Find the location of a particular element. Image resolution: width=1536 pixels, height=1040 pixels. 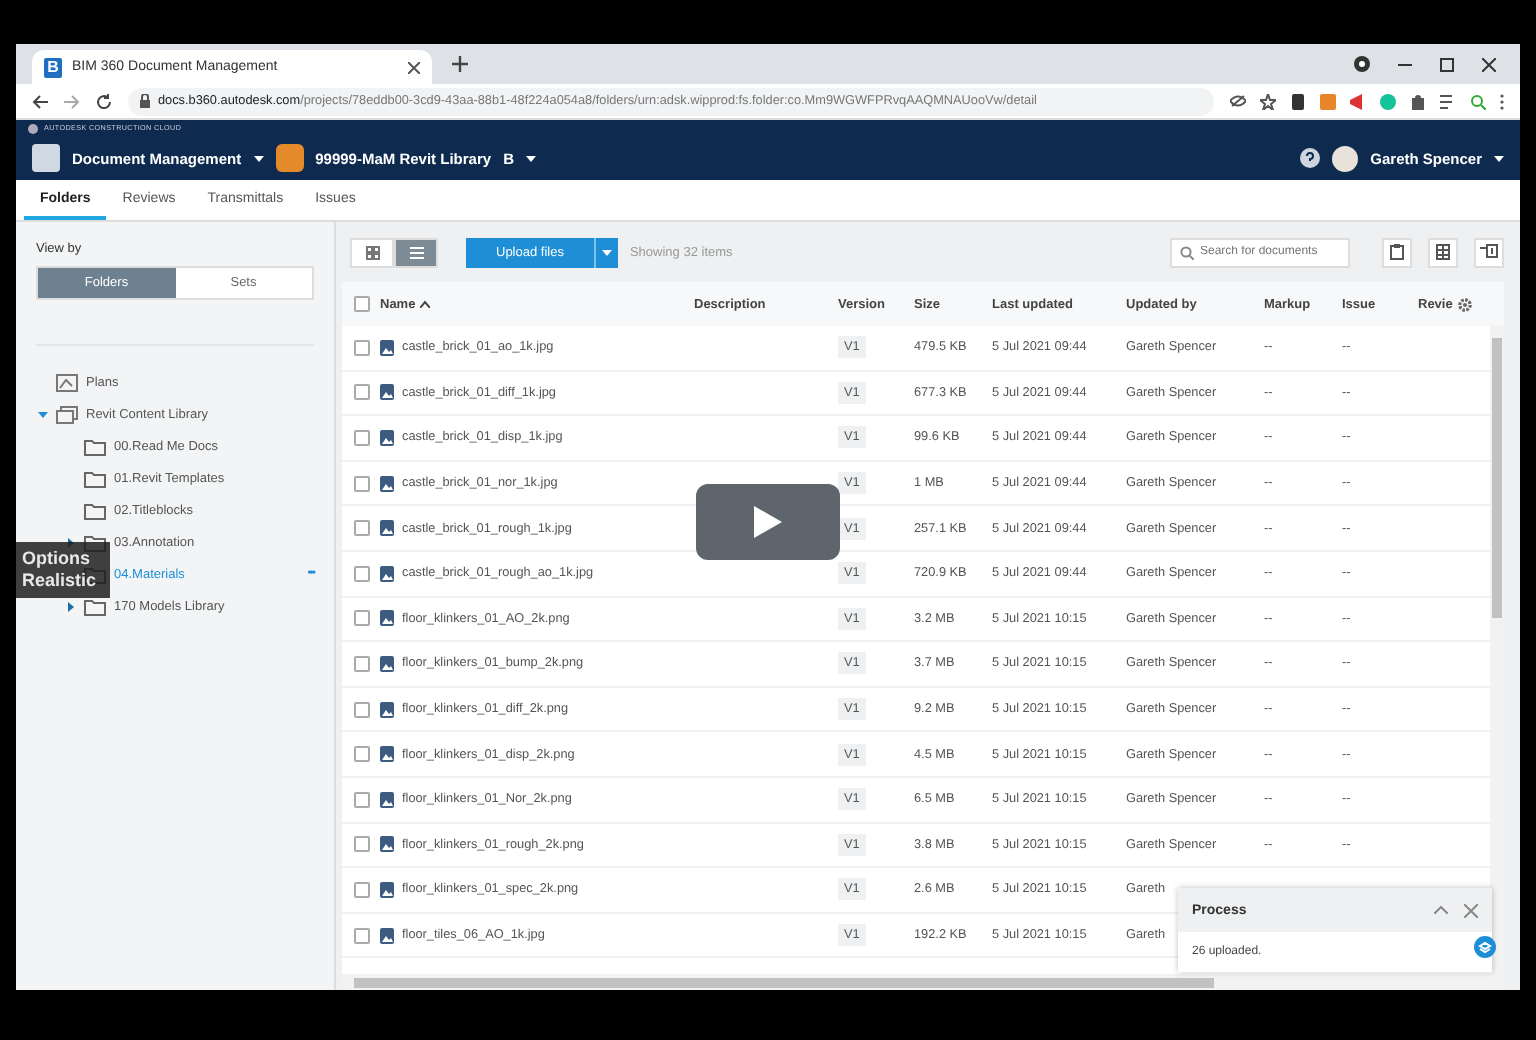

horizontal-scrollbar is located at coordinates (923, 982).